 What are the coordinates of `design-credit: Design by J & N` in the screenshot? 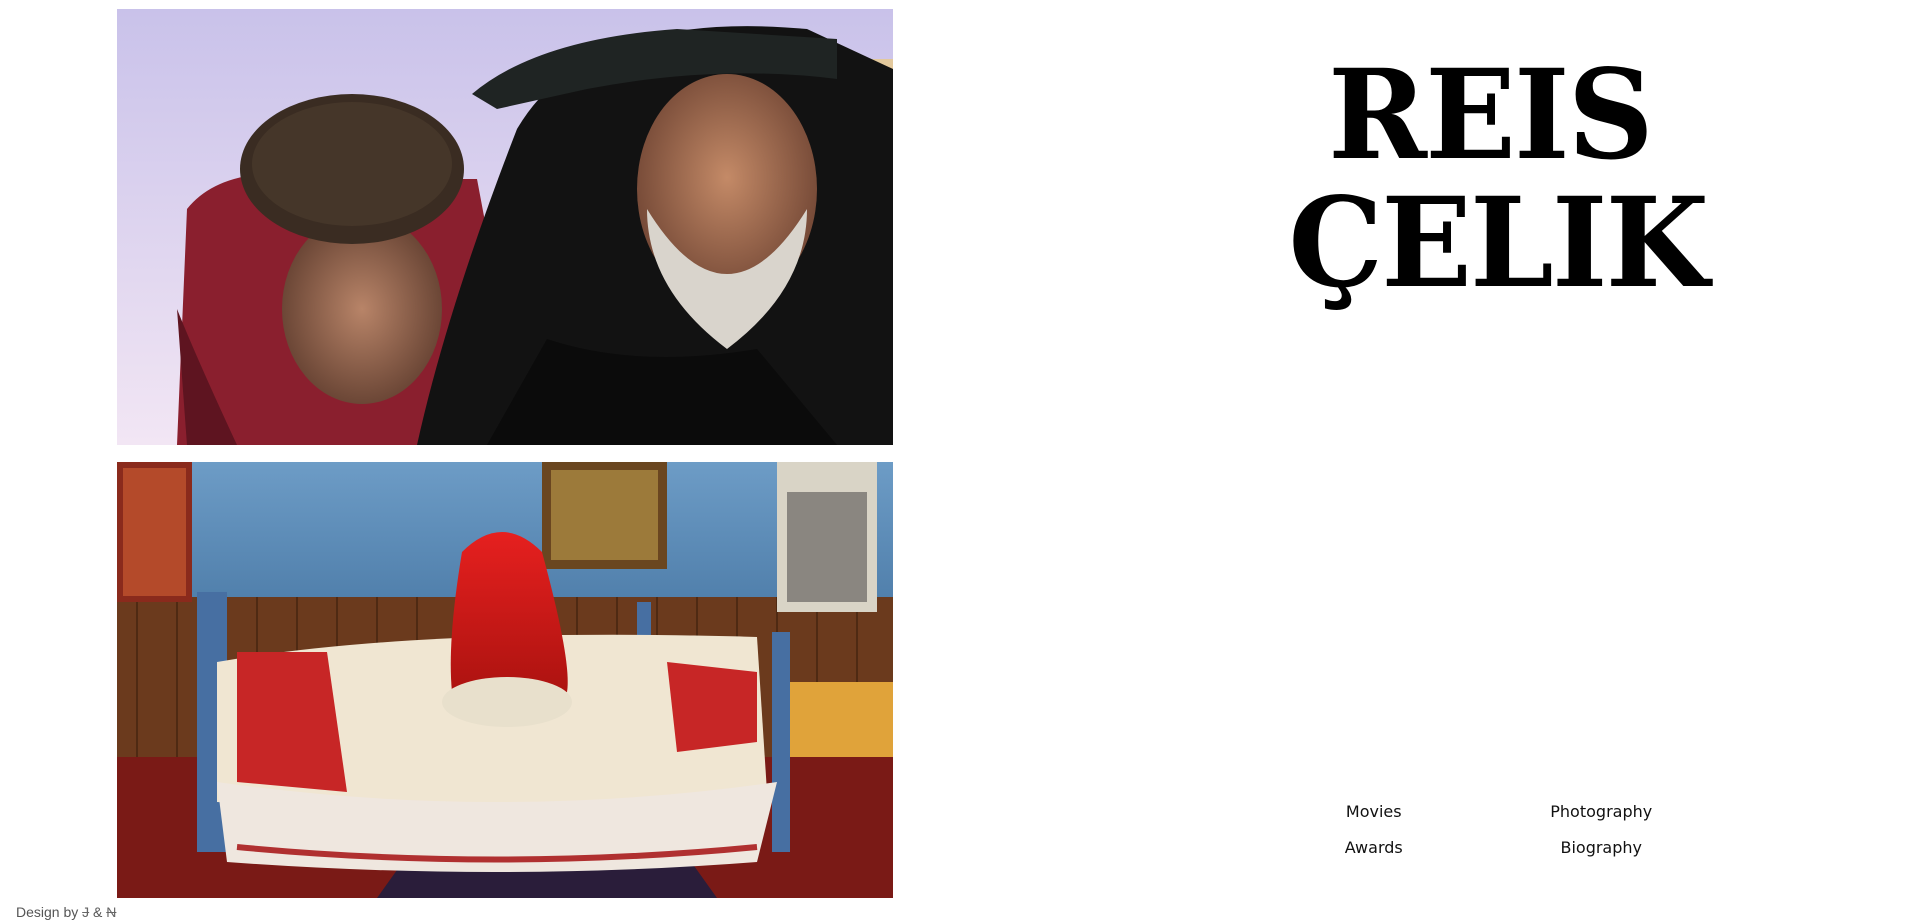 It's located at (66, 912).